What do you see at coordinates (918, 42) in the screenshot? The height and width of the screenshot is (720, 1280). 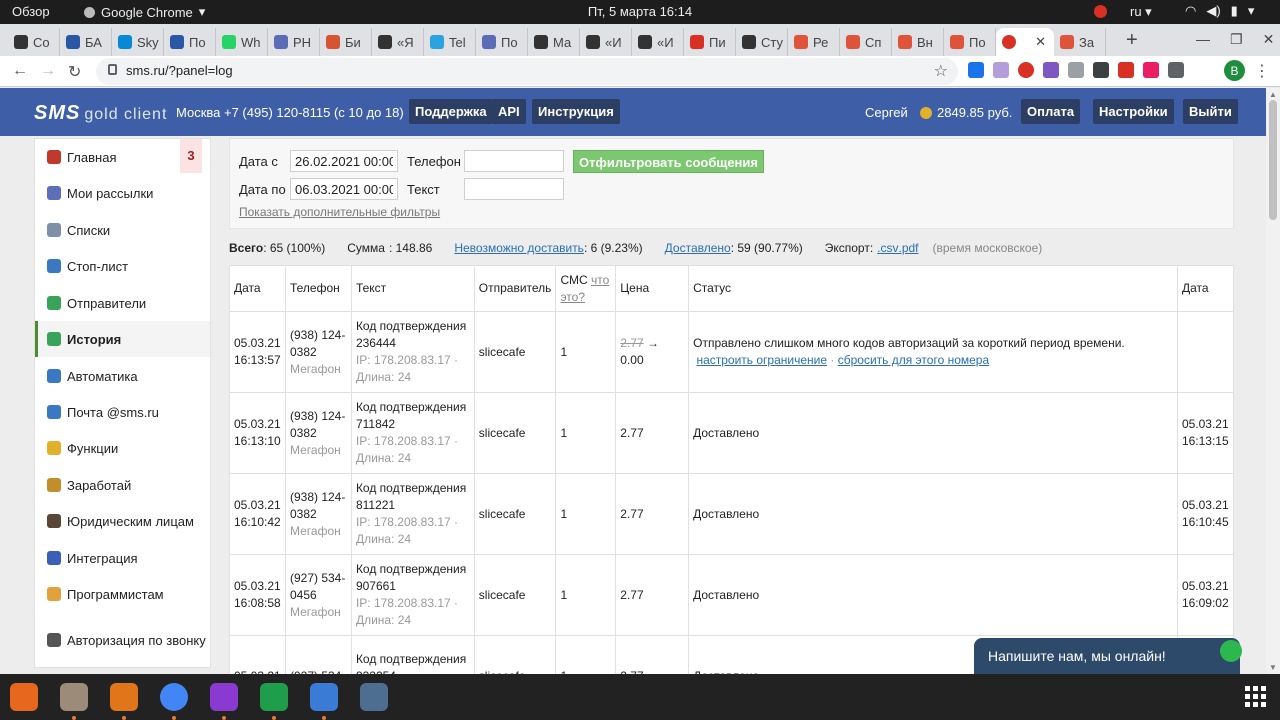 I see `browser-tab: Вн` at bounding box center [918, 42].